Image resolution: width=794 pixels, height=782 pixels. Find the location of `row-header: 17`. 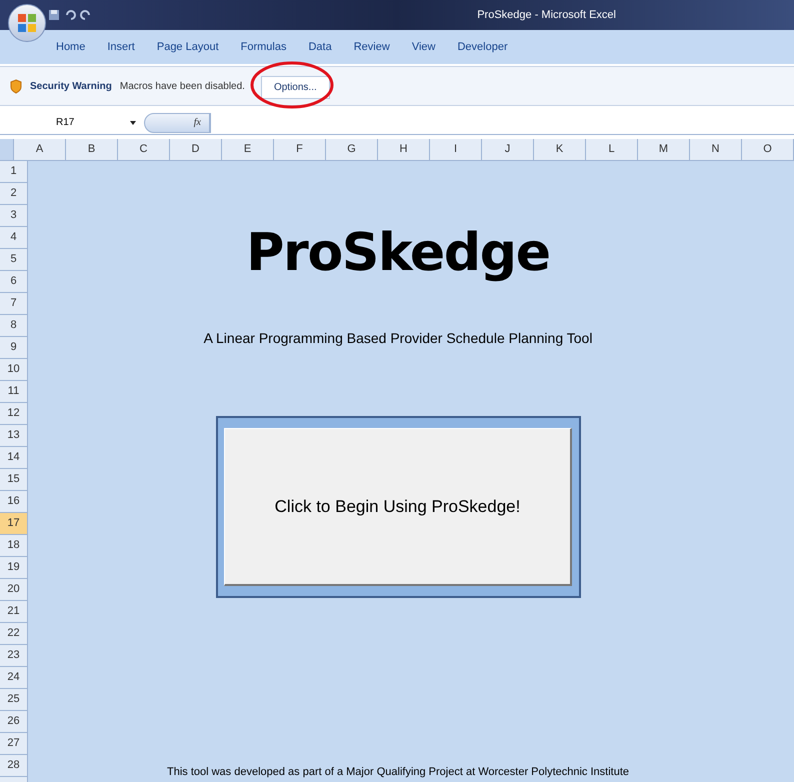

row-header: 17 is located at coordinates (13, 524).